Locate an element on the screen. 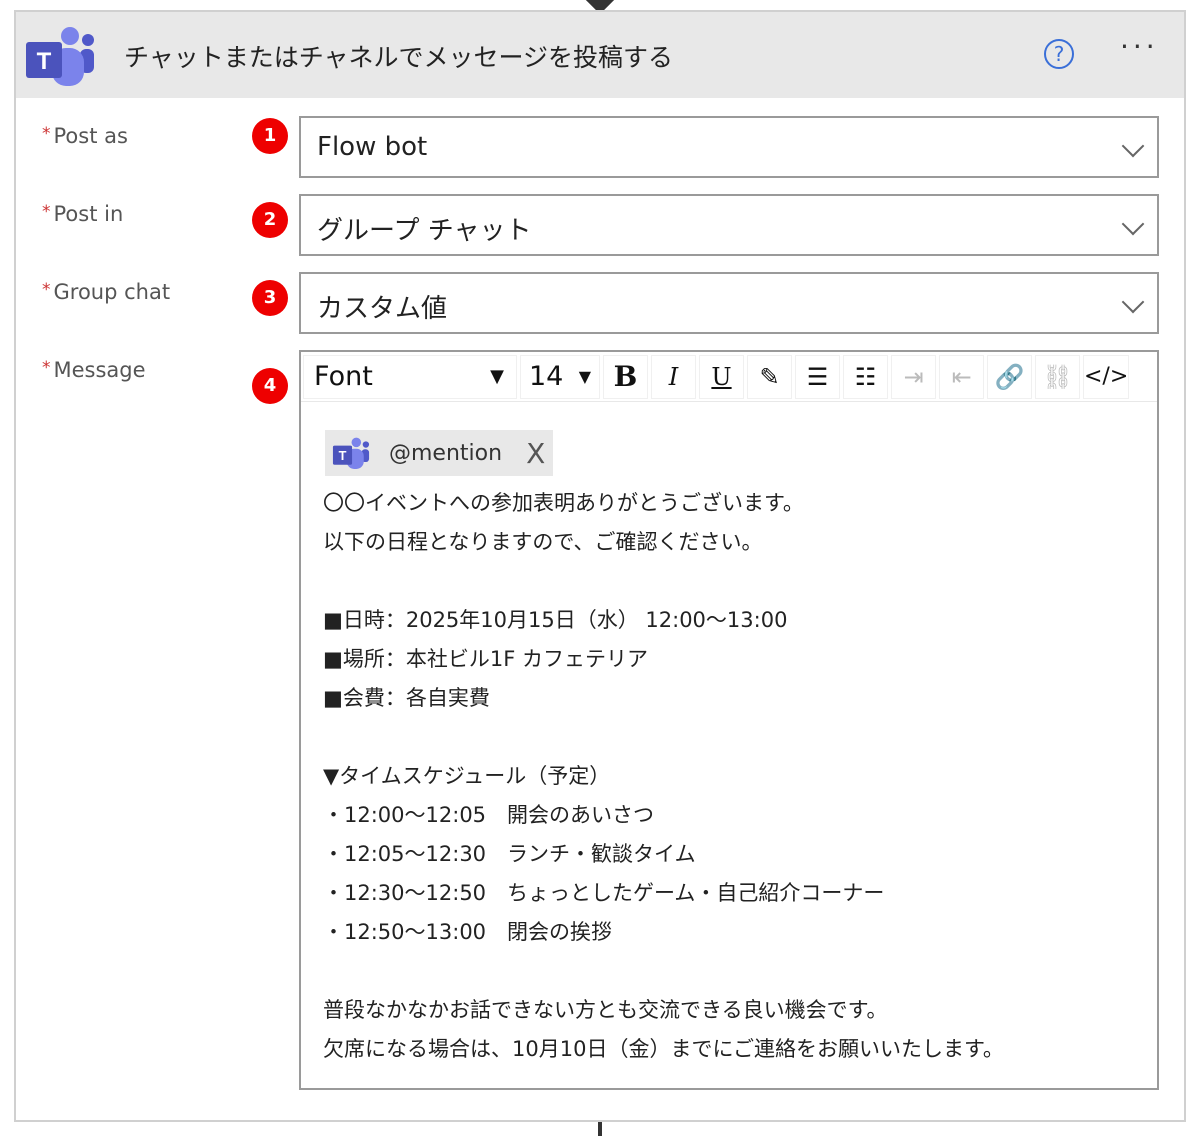 This screenshot has width=1200, height=1136. connector-line-bottom is located at coordinates (600, 1129).